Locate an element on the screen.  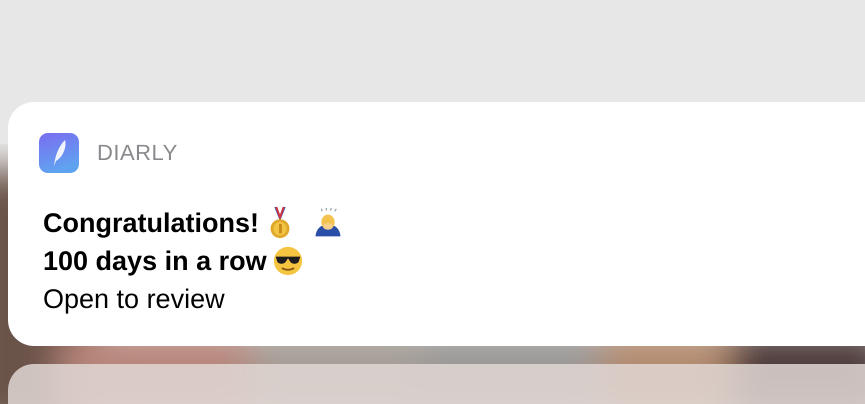
notification-title: Congratulations! is located at coordinates (151, 223).